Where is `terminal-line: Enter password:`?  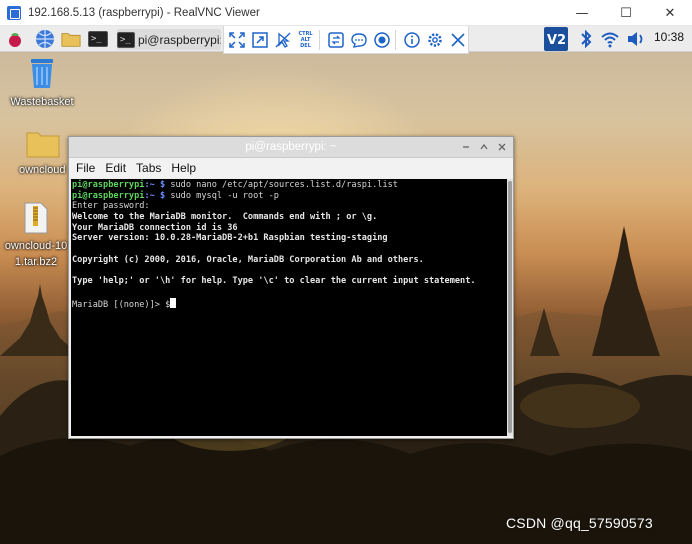
terminal-line: Enter password: is located at coordinates (111, 206).